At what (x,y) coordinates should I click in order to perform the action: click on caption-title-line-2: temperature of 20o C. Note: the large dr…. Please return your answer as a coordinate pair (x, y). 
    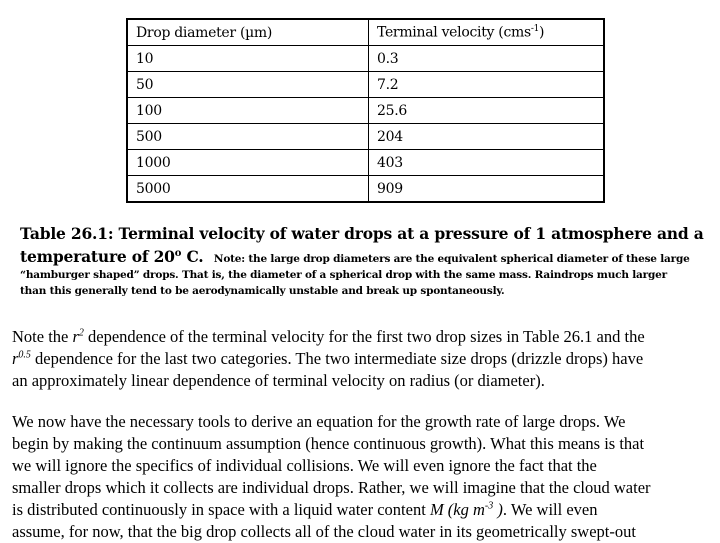
    Looking at the image, I should click on (370, 256).